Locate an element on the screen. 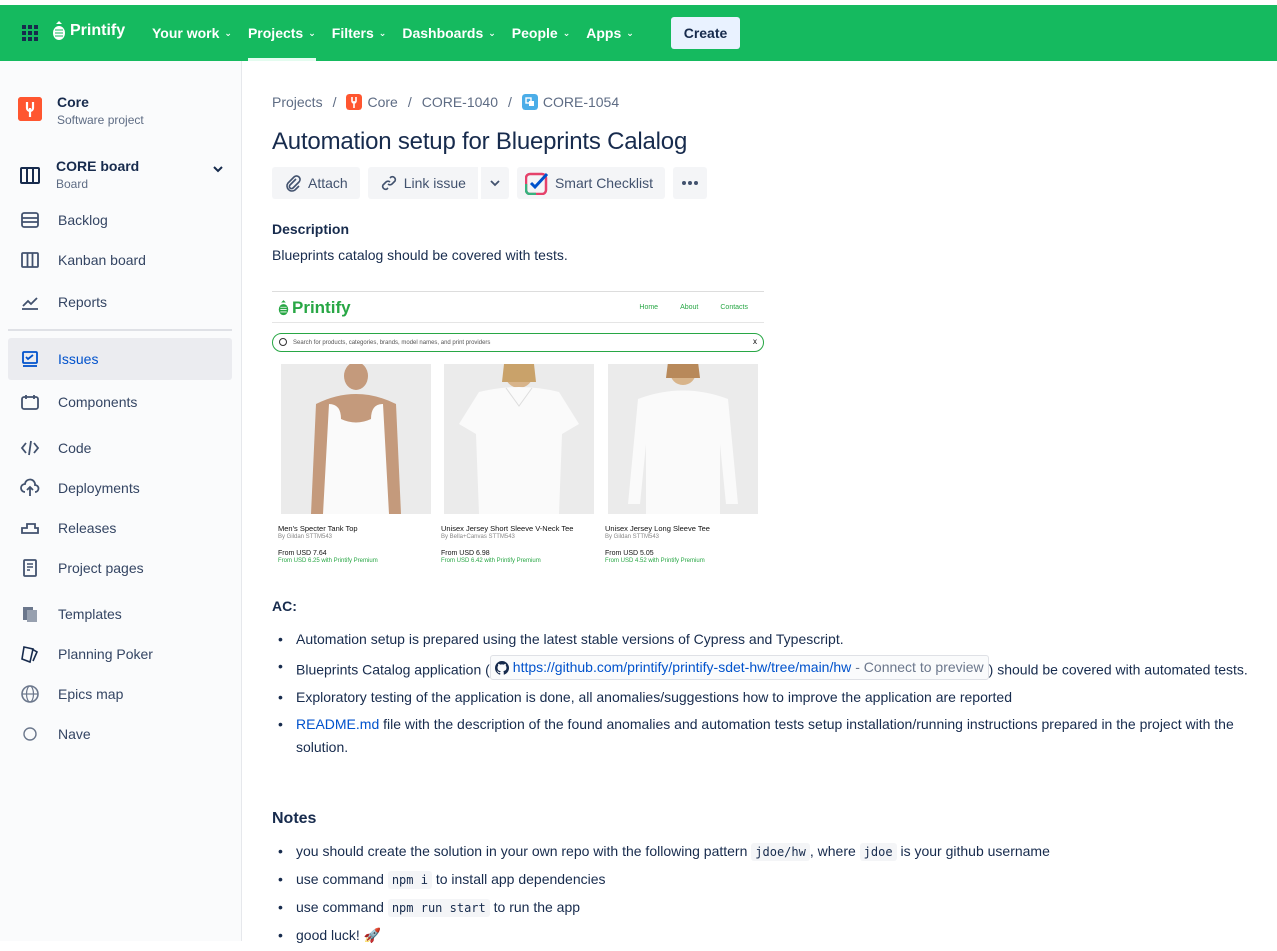  project-icon is located at coordinates (354, 102).